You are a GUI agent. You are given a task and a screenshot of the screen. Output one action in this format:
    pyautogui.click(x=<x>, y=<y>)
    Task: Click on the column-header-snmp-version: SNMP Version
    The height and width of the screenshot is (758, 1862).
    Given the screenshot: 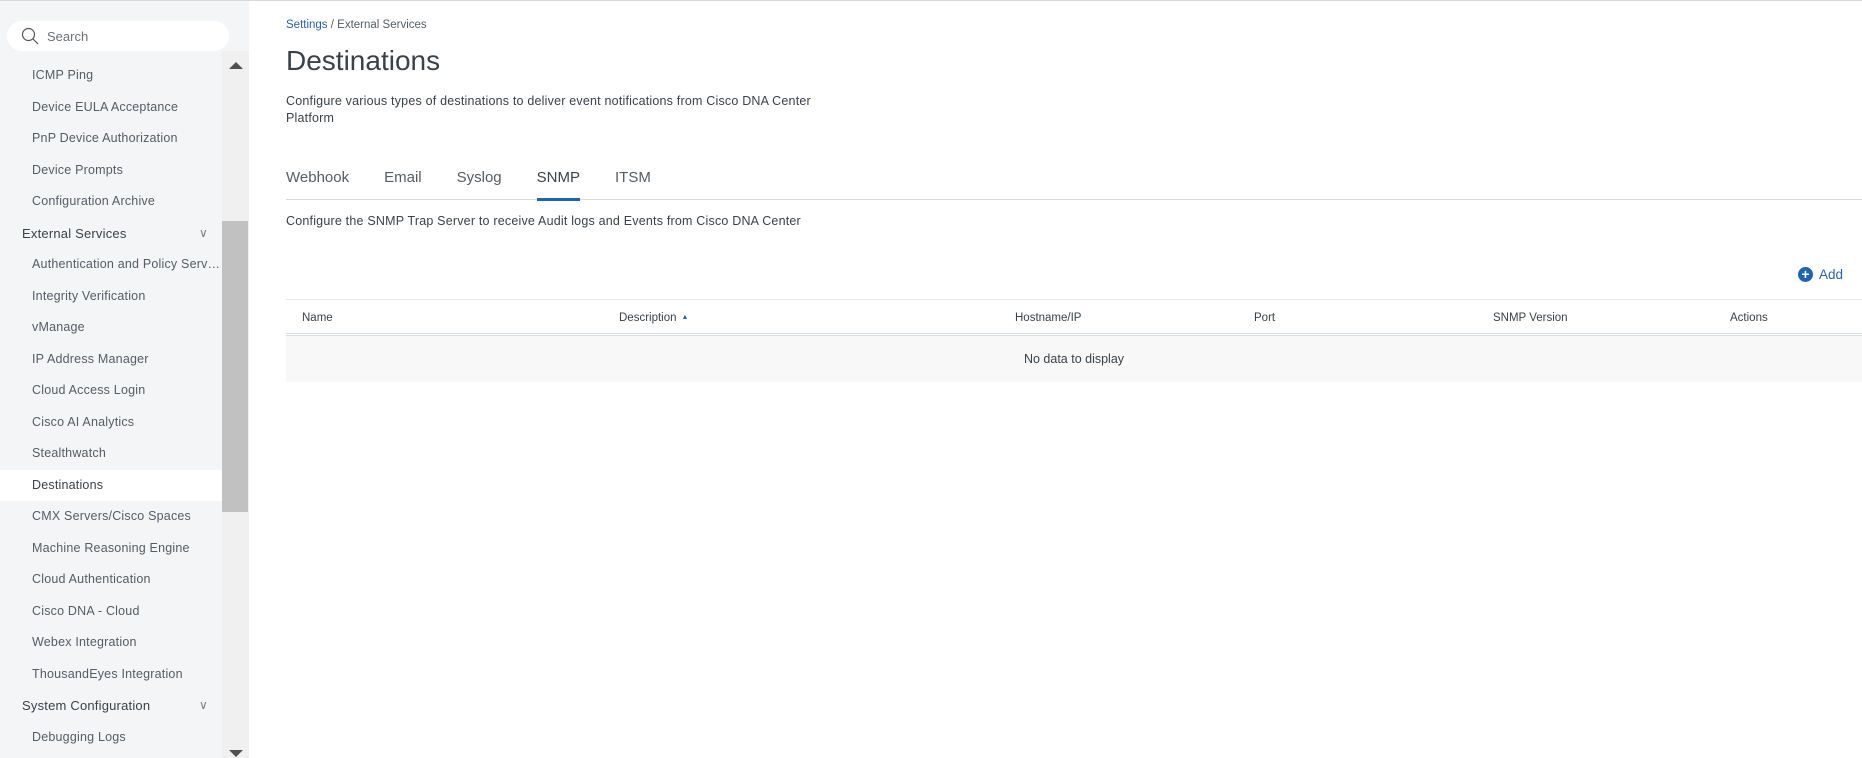 What is the action you would take?
    pyautogui.click(x=1530, y=318)
    